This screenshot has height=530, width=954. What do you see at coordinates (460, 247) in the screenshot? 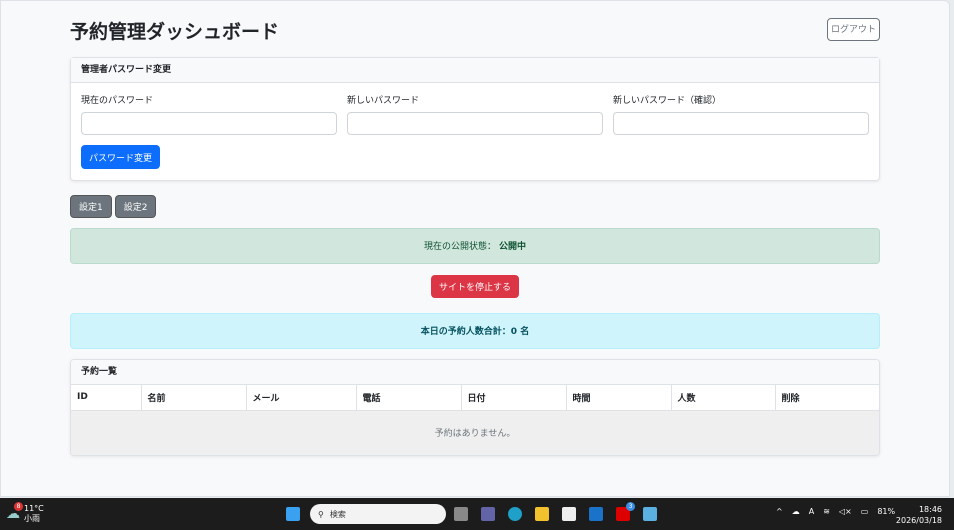
I see `status-label: 現在の公開状態：` at bounding box center [460, 247].